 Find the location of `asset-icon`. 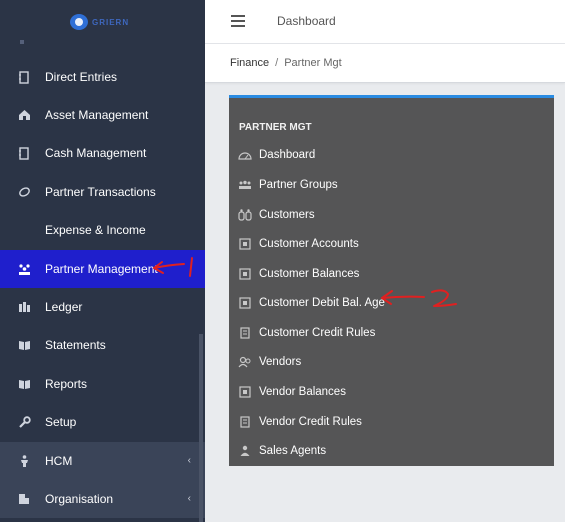

asset-icon is located at coordinates (24, 115).